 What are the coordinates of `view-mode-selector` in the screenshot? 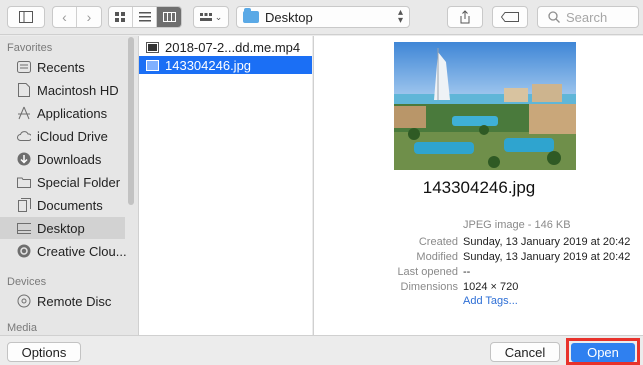 It's located at (145, 17).